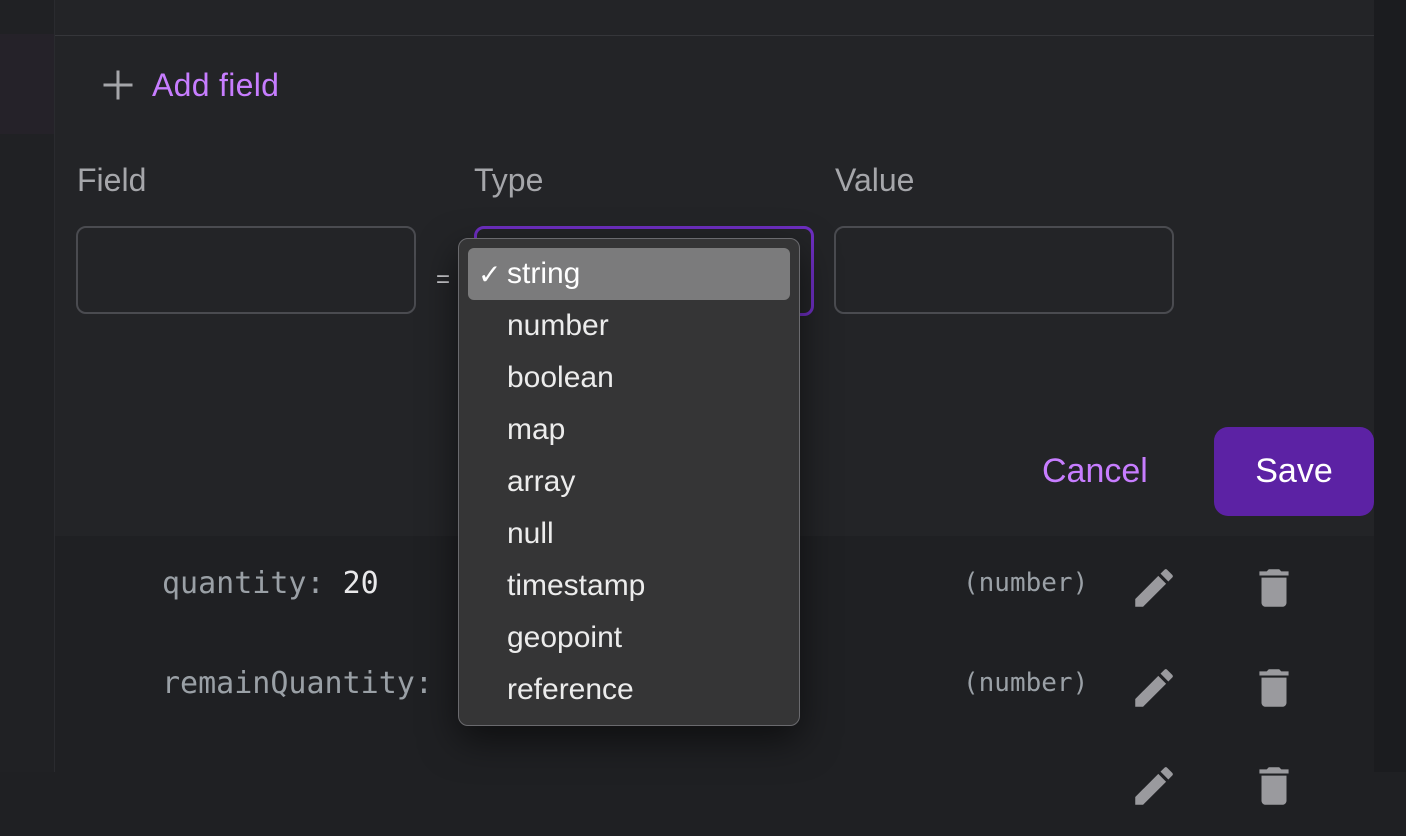  What do you see at coordinates (360, 583) in the screenshot?
I see `field-value: 20` at bounding box center [360, 583].